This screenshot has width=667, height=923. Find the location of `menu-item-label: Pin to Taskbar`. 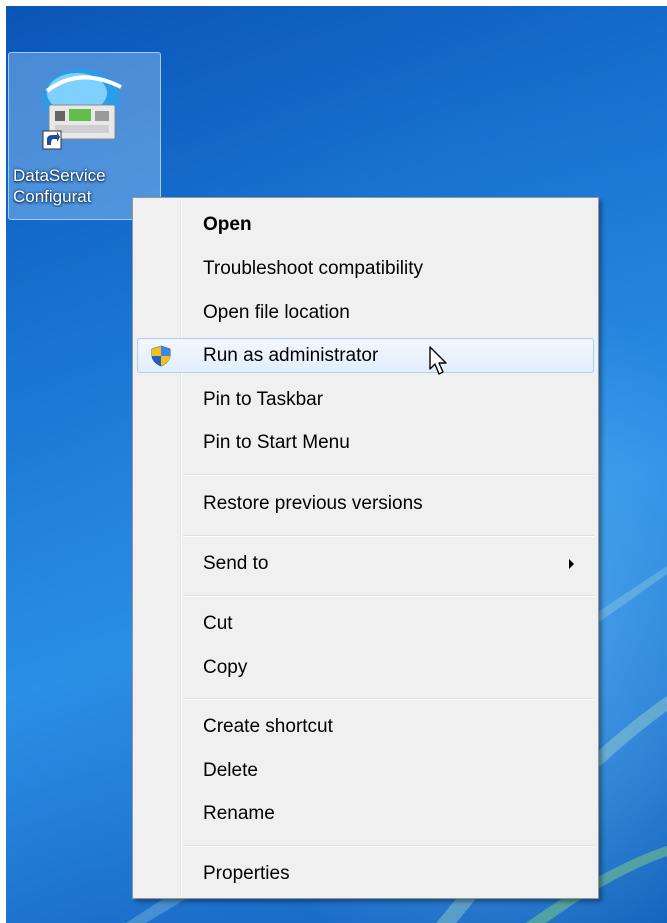

menu-item-label: Pin to Taskbar is located at coordinates (263, 399).